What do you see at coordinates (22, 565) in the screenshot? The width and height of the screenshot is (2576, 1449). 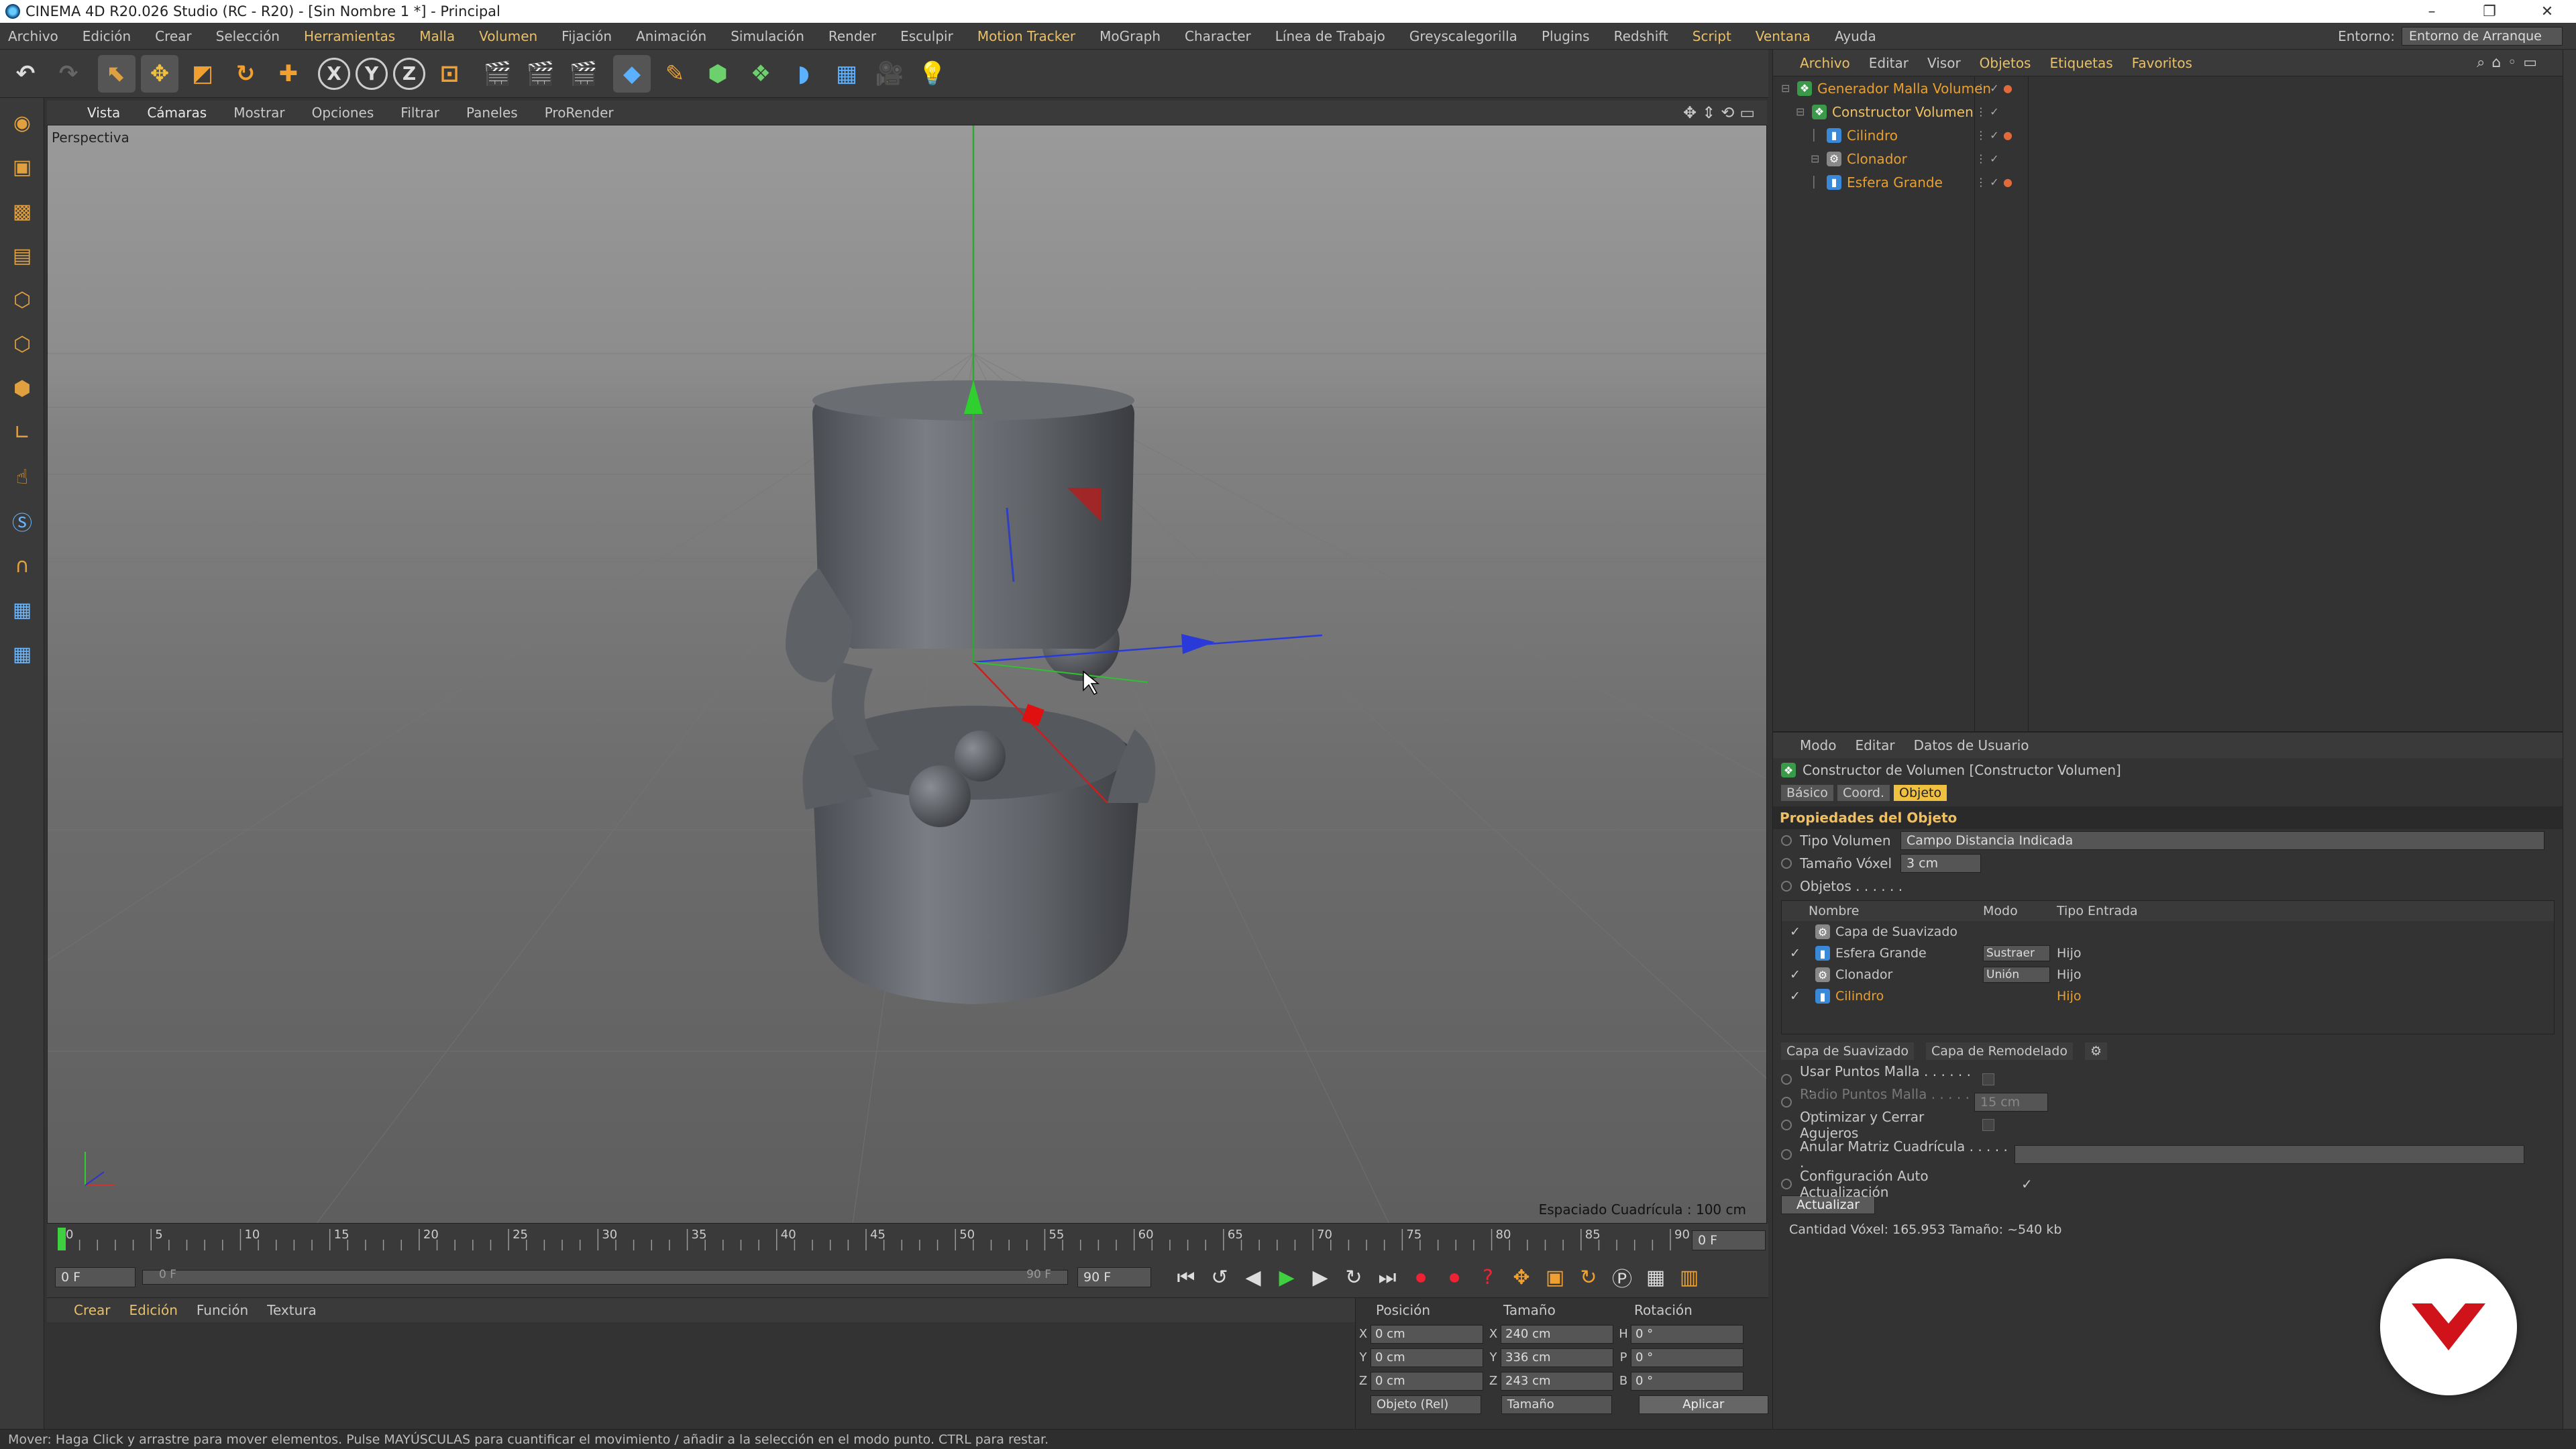 I see `magnet-icon: ∩` at bounding box center [22, 565].